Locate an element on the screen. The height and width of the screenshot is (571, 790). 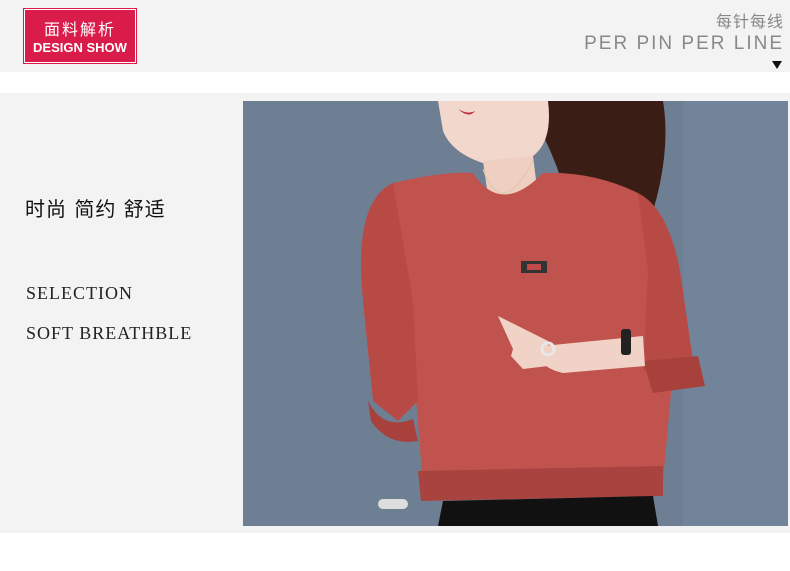
bracelet is located at coordinates (393, 504).